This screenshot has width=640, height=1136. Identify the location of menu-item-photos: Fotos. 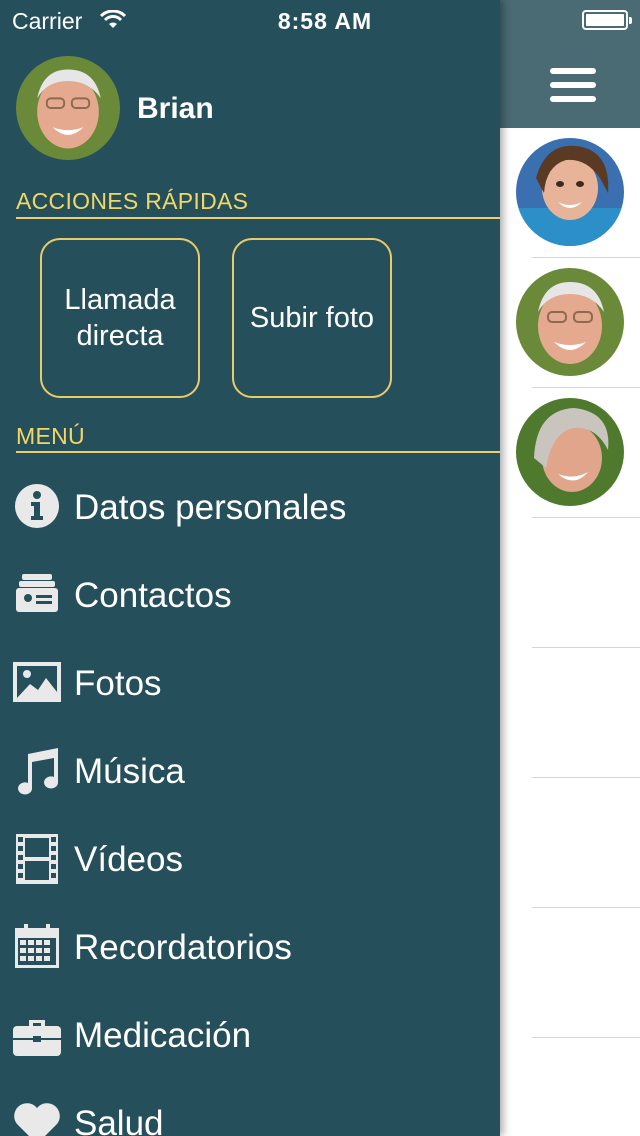
(250, 680).